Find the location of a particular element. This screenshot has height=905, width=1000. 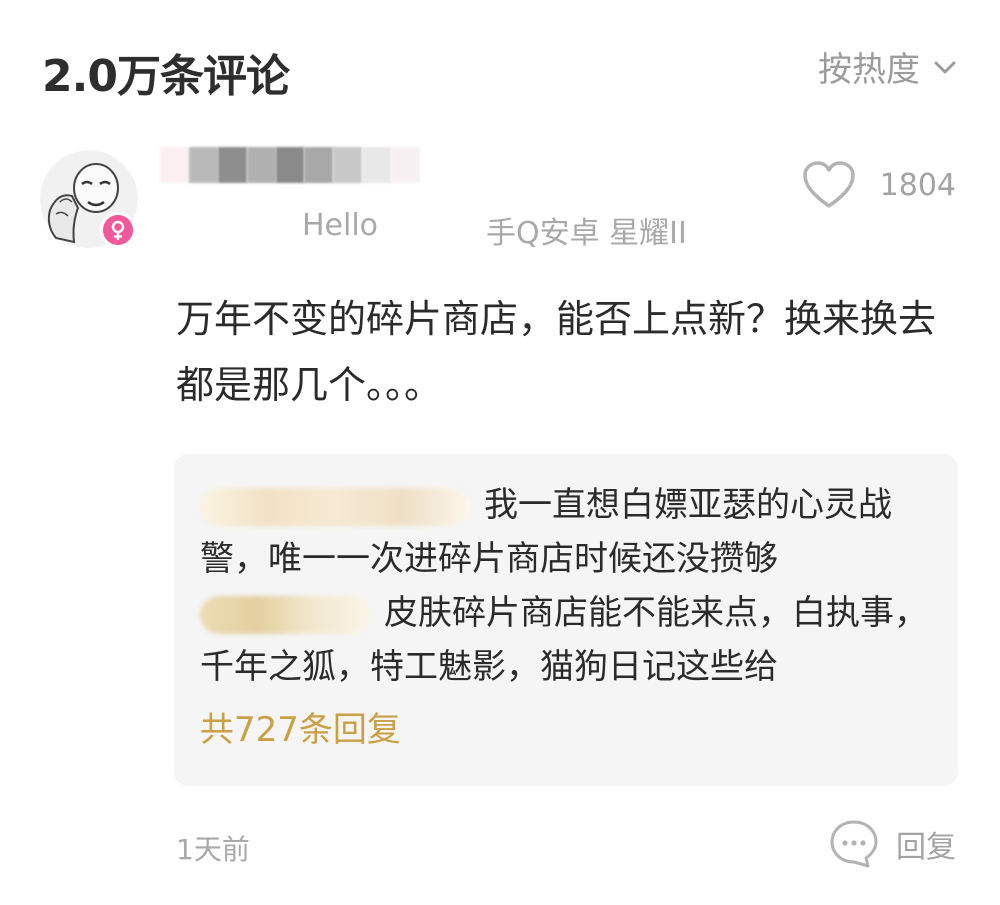

user-device-rank: 手Q安卓 星耀II is located at coordinates (586, 233).